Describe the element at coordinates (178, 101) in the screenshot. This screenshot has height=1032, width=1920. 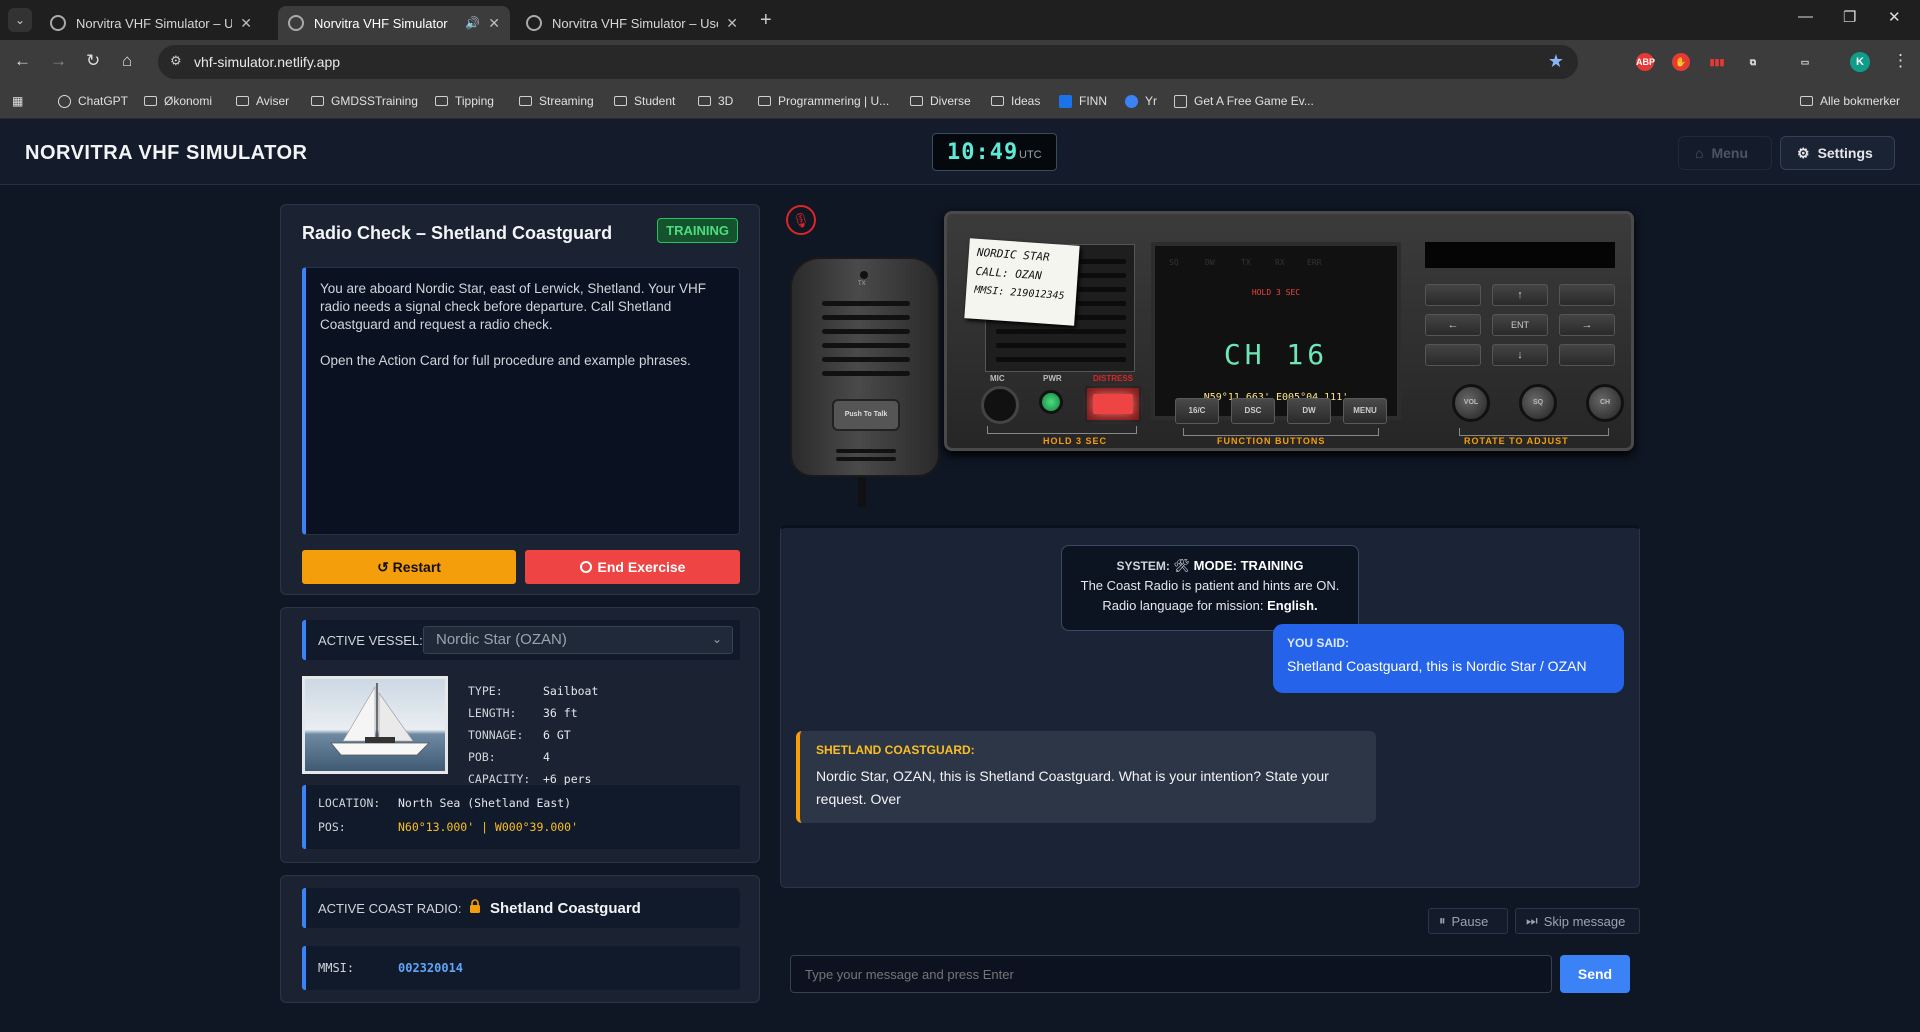
I see `bookmark-folder-okonomi: Økonomi` at that location.